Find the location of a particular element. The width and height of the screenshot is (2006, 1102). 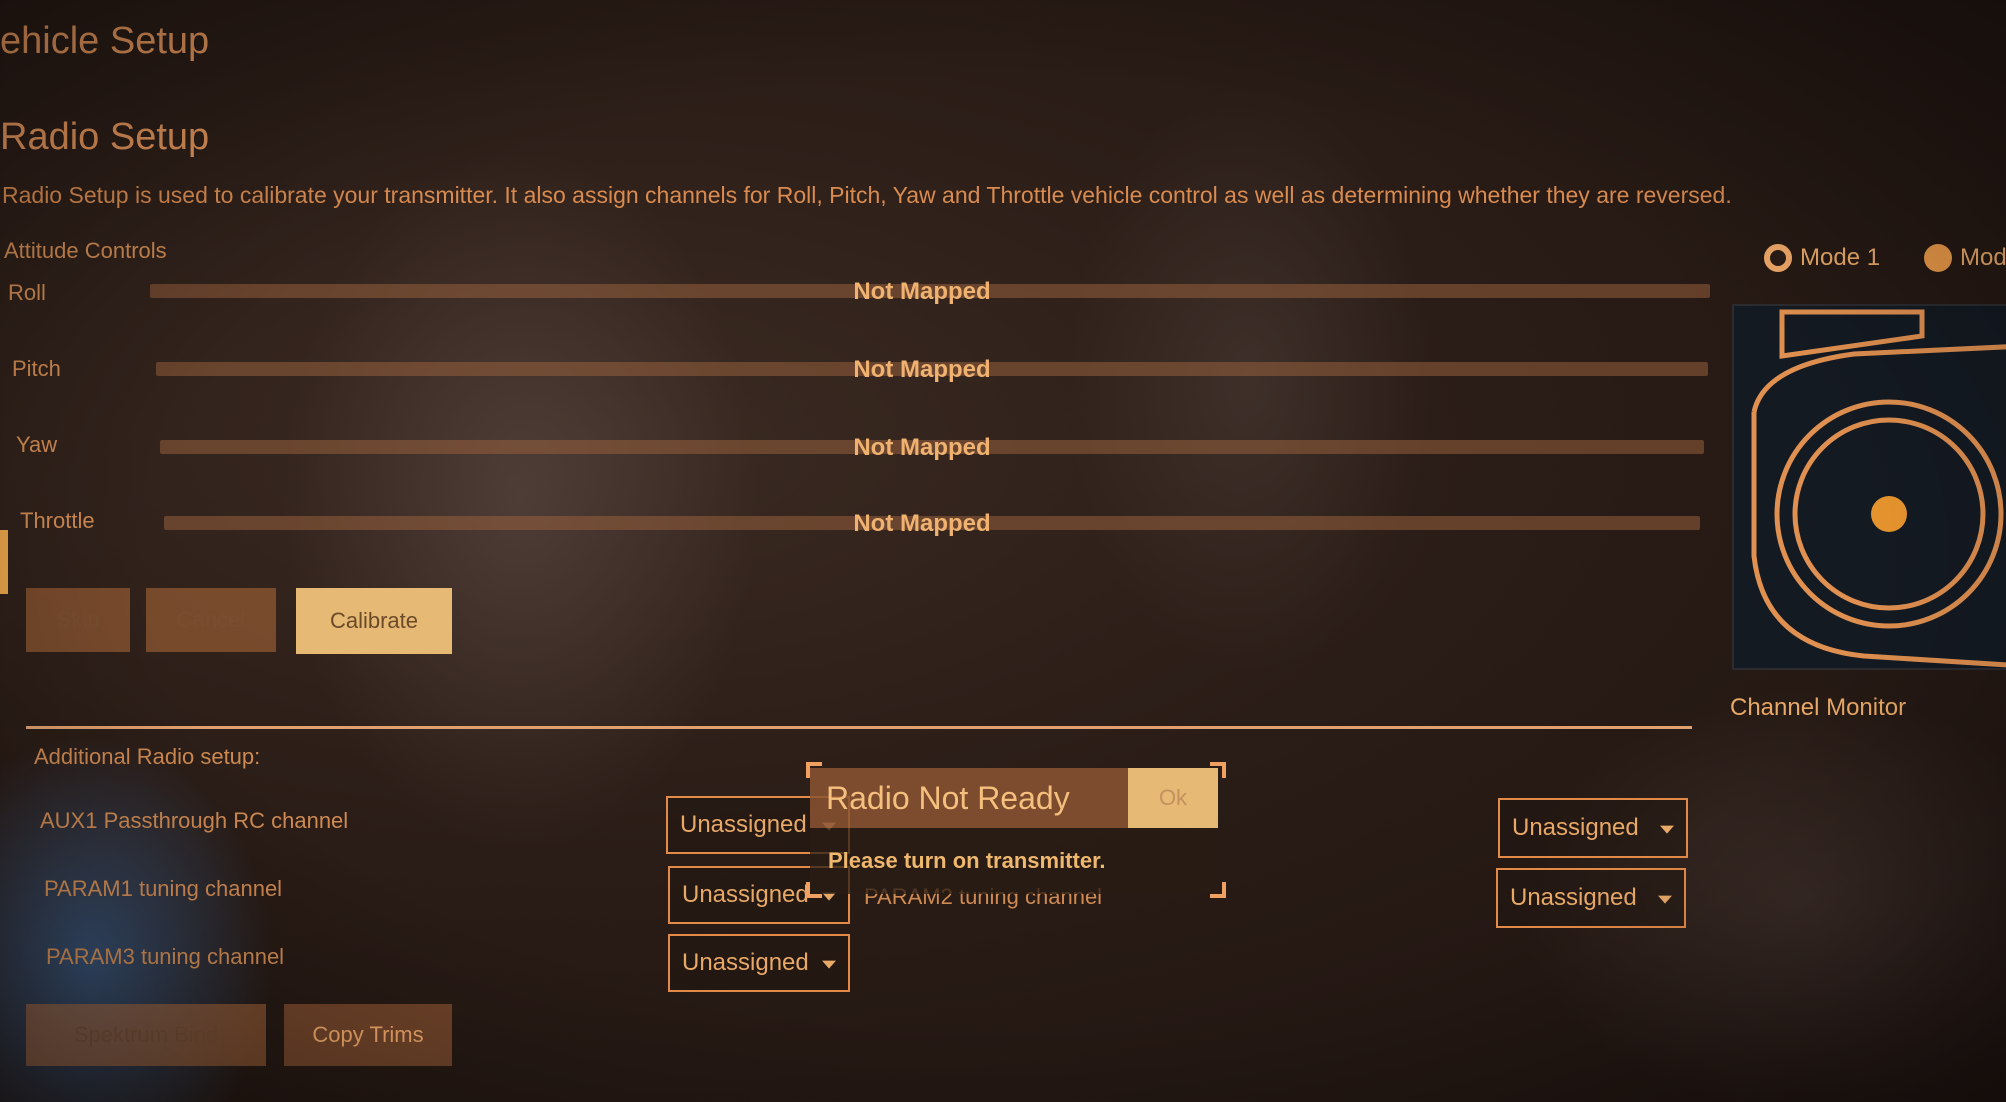

right-channel-combo-1: Unassigned is located at coordinates (1593, 828).